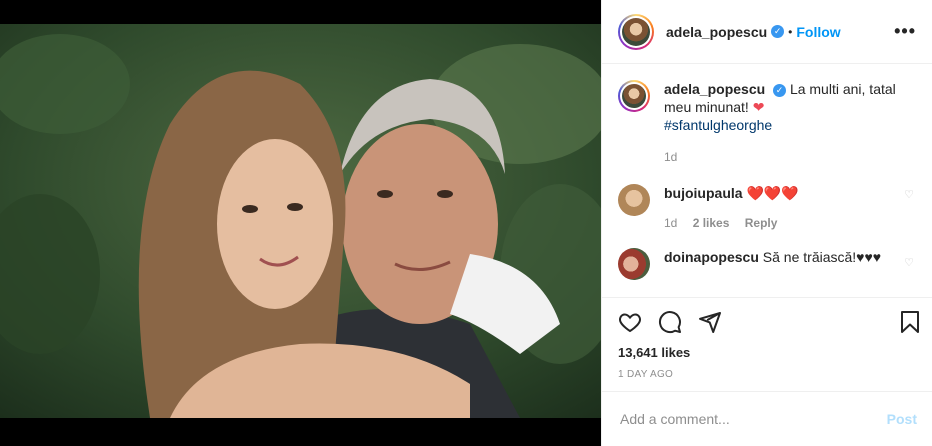  I want to click on post-header: adela_popescu ✓ • Follow •••, so click(767, 32).